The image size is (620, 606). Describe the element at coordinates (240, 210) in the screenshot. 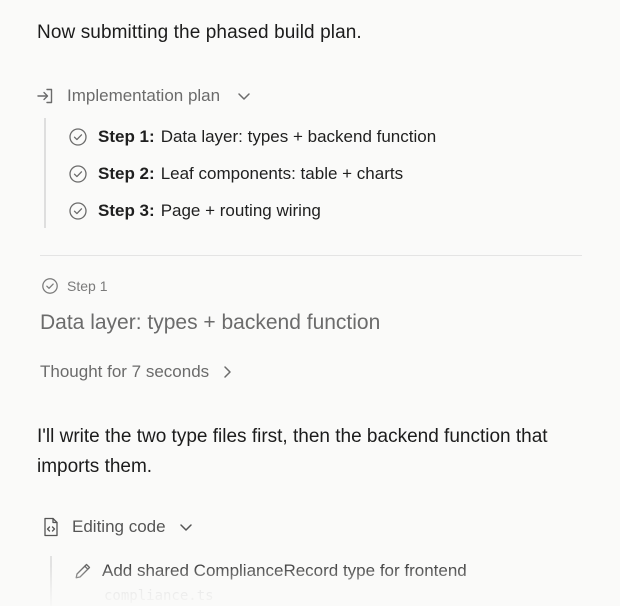

I see `plan-step-text: Page + routing wiring` at that location.